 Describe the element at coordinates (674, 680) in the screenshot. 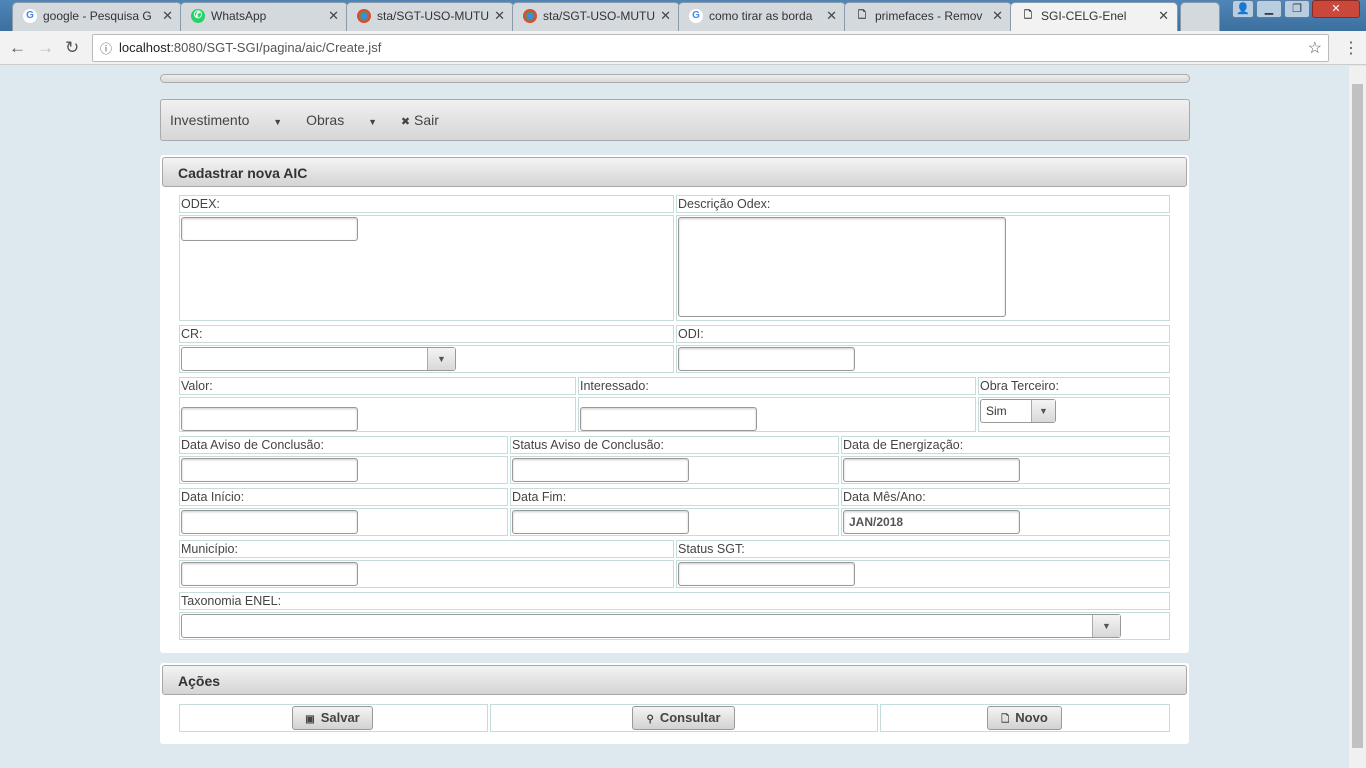

I see `panel-title: Ações` at that location.